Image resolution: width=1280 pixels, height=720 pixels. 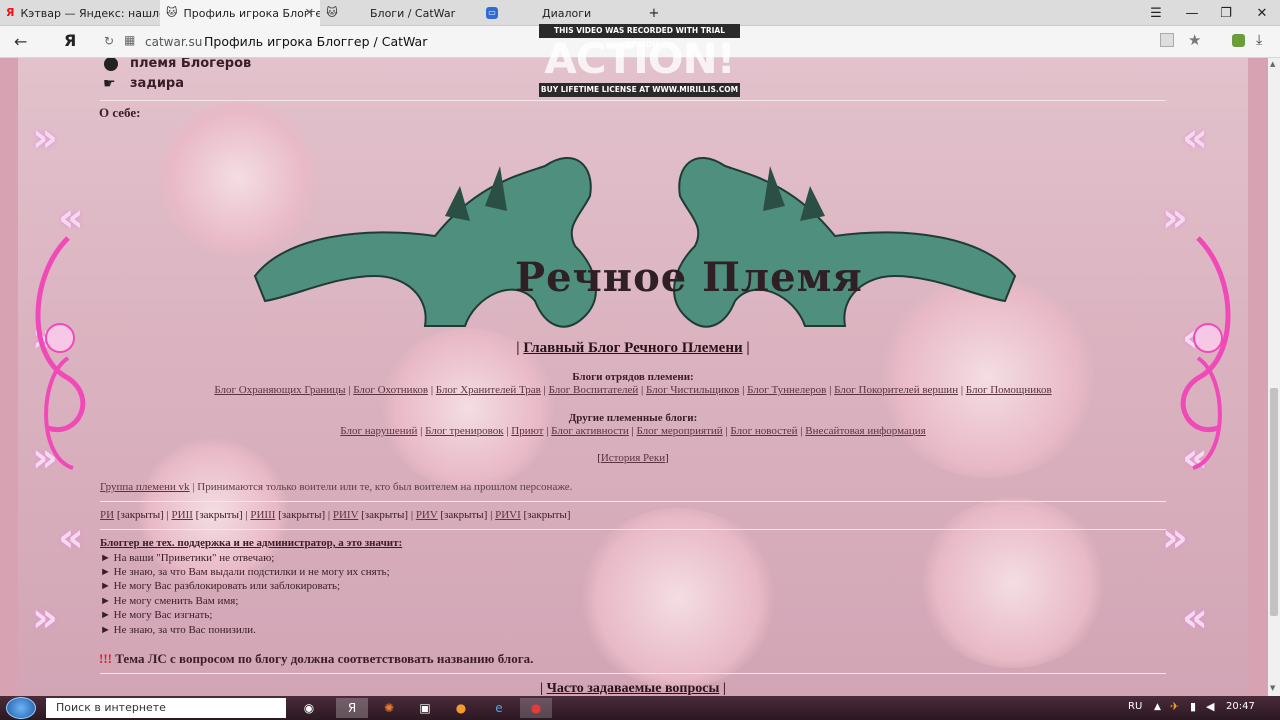 What do you see at coordinates (352, 708) in the screenshot?
I see `yandex-browser-icon: Я` at bounding box center [352, 708].